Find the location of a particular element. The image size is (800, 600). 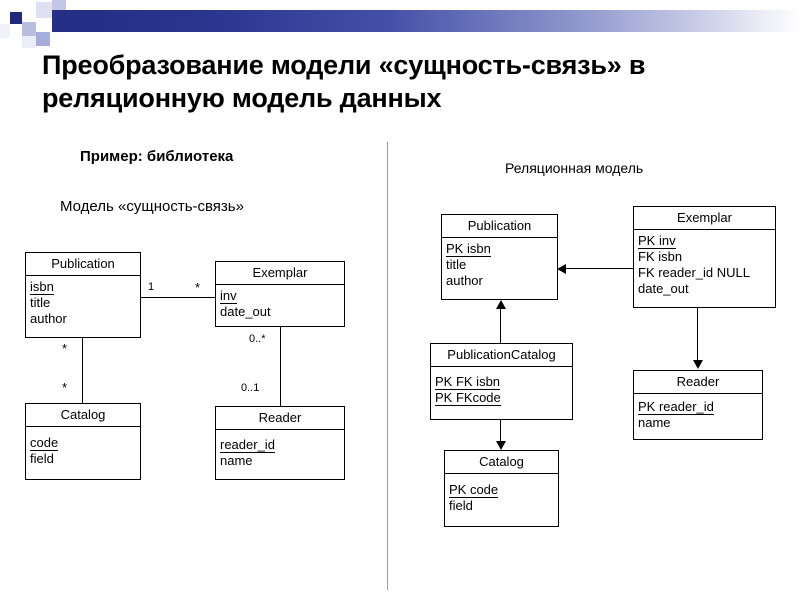

connector-publication-catalog is located at coordinates (82, 370).